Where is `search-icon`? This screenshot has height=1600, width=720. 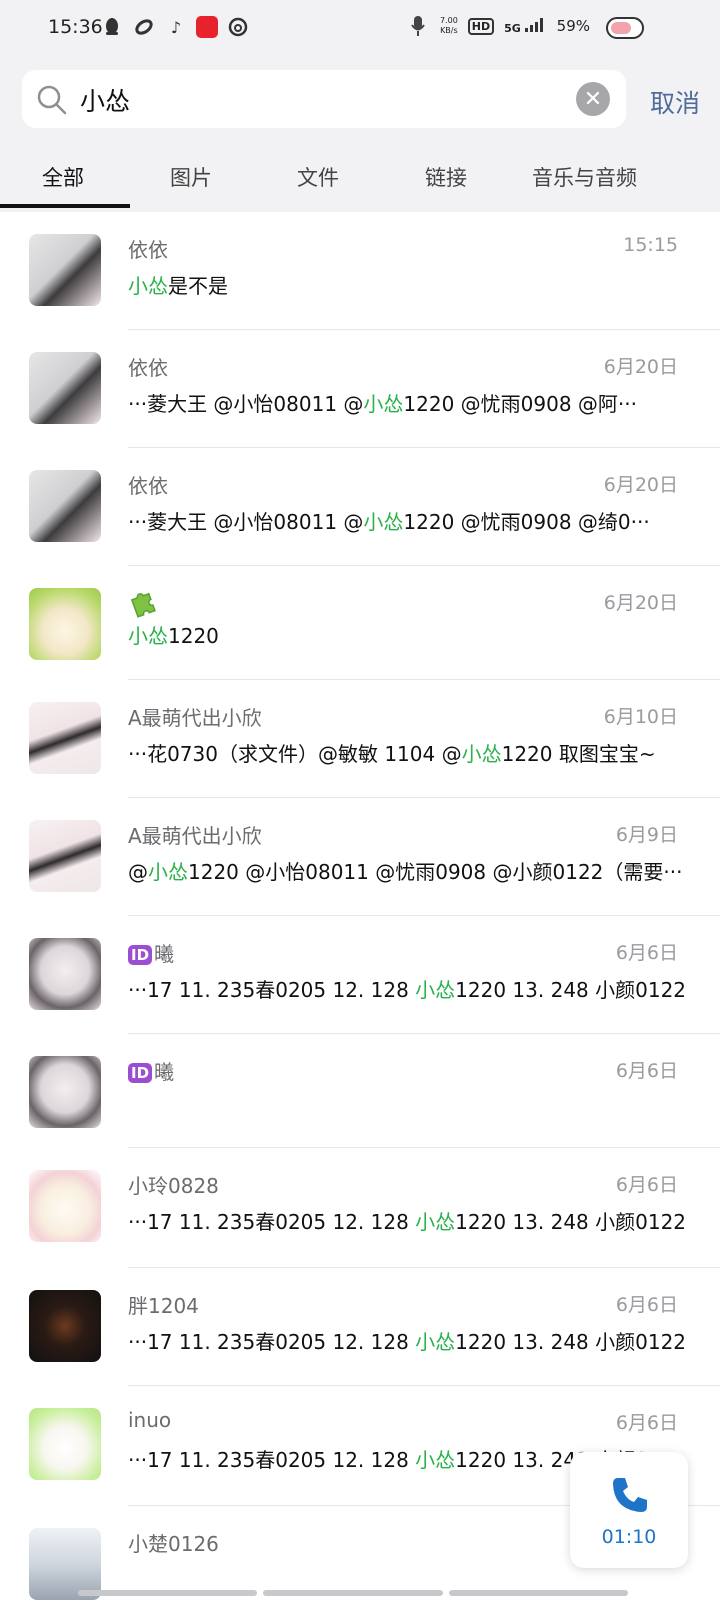
search-icon is located at coordinates (52, 100).